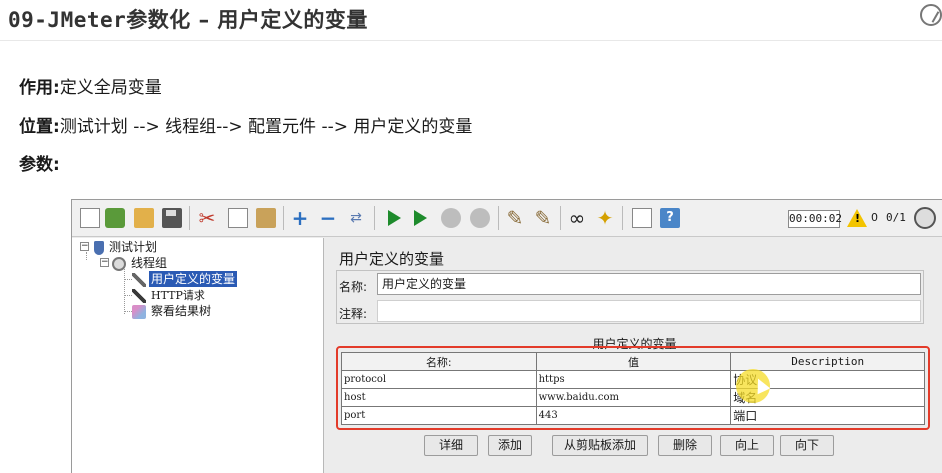 The height and width of the screenshot is (473, 942). Describe the element at coordinates (451, 445) in the screenshot. I see `details-button: 详细` at that location.